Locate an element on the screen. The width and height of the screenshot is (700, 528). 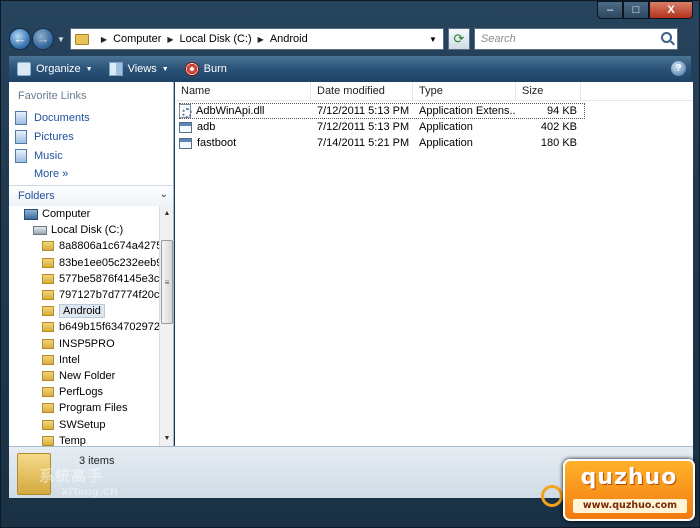
views-label: Views is located at coordinates (142, 69).